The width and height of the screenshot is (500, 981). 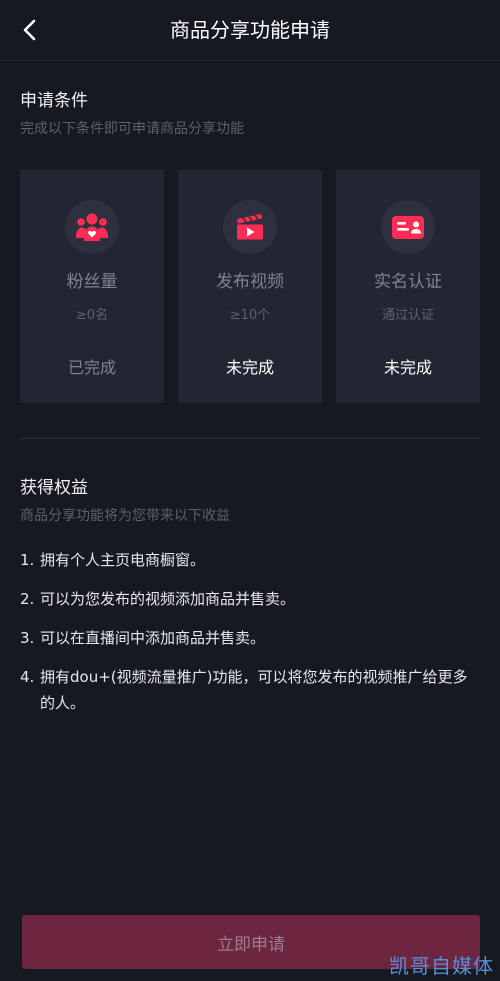 I want to click on top-bar: 商品分享功能申请, so click(x=250, y=30).